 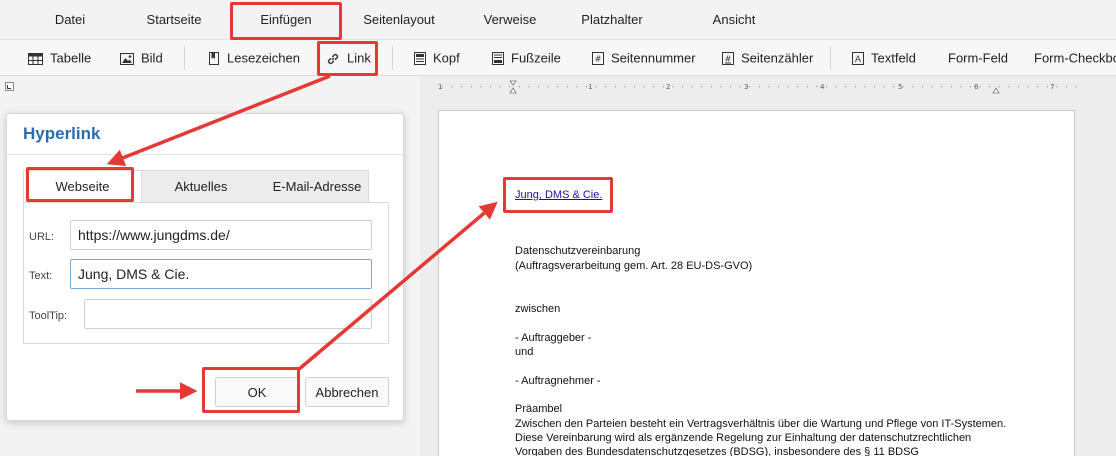 What do you see at coordinates (41, 276) in the screenshot?
I see `text-label: Text:` at bounding box center [41, 276].